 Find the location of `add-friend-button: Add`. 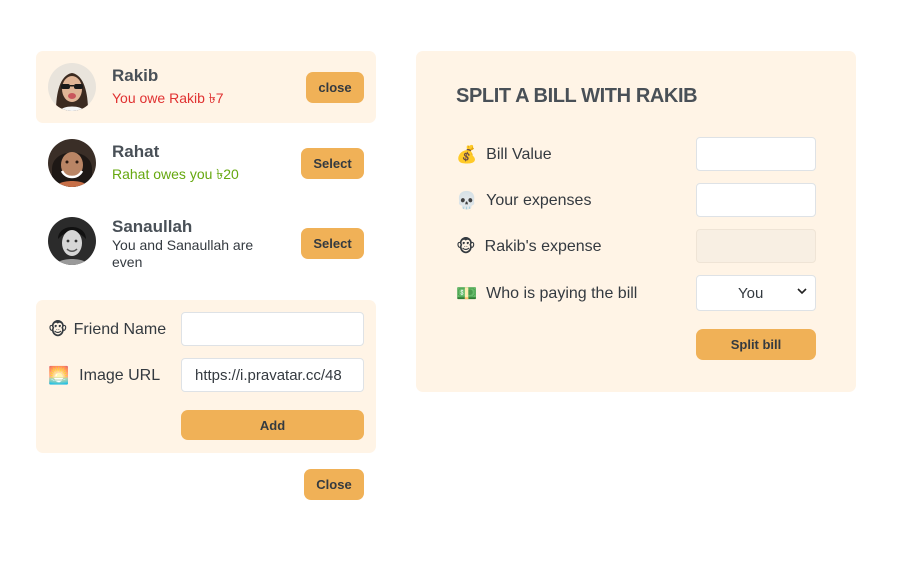

add-friend-button: Add is located at coordinates (272, 425).